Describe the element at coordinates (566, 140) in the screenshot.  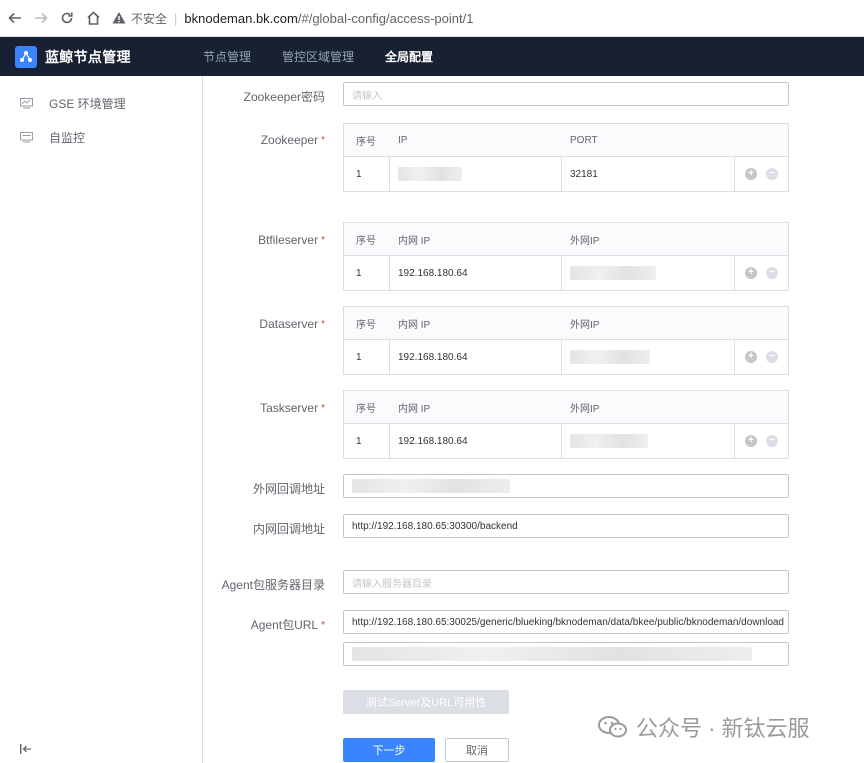
I see `table-header: 序号 IP PORT` at that location.